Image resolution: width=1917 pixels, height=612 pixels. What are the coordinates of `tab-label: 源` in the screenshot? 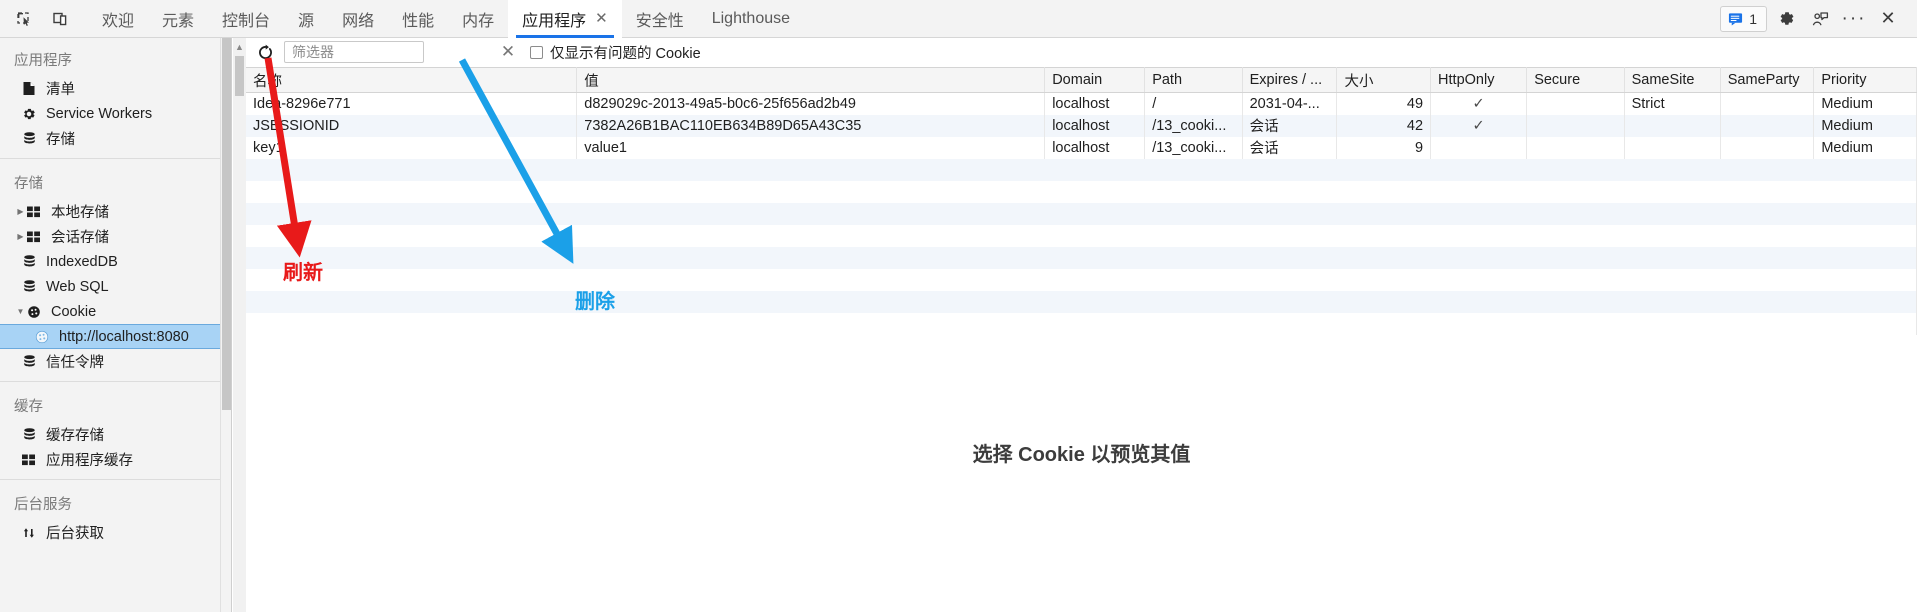 It's located at (306, 21).